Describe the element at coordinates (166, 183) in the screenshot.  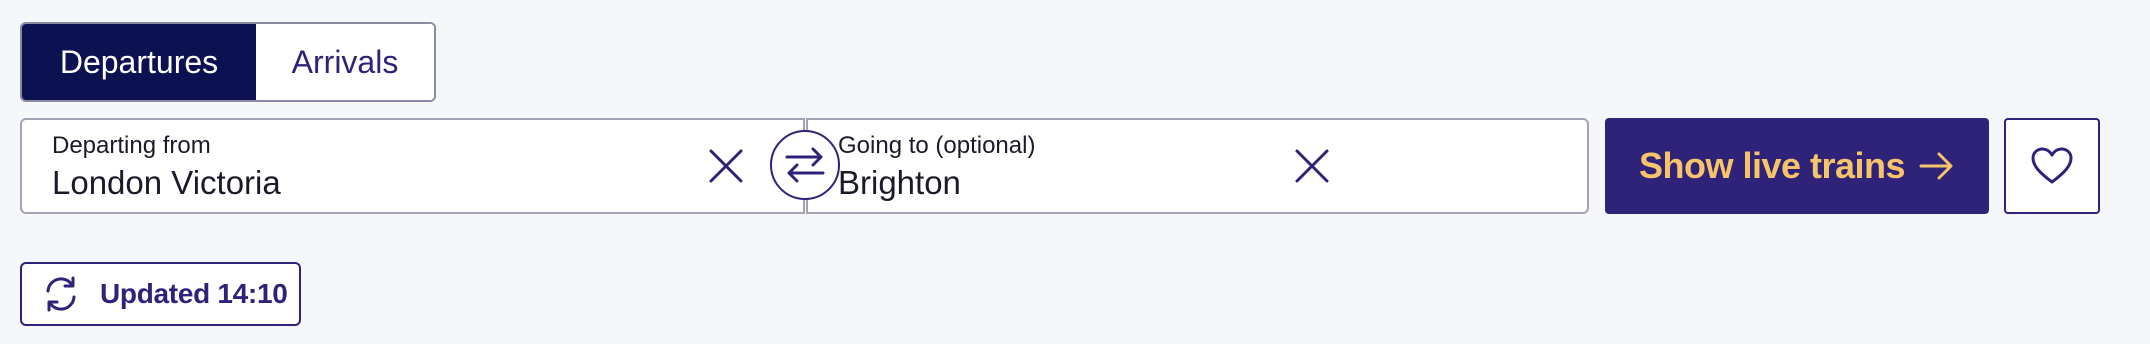
I see `departing-from-value: London Victoria` at that location.